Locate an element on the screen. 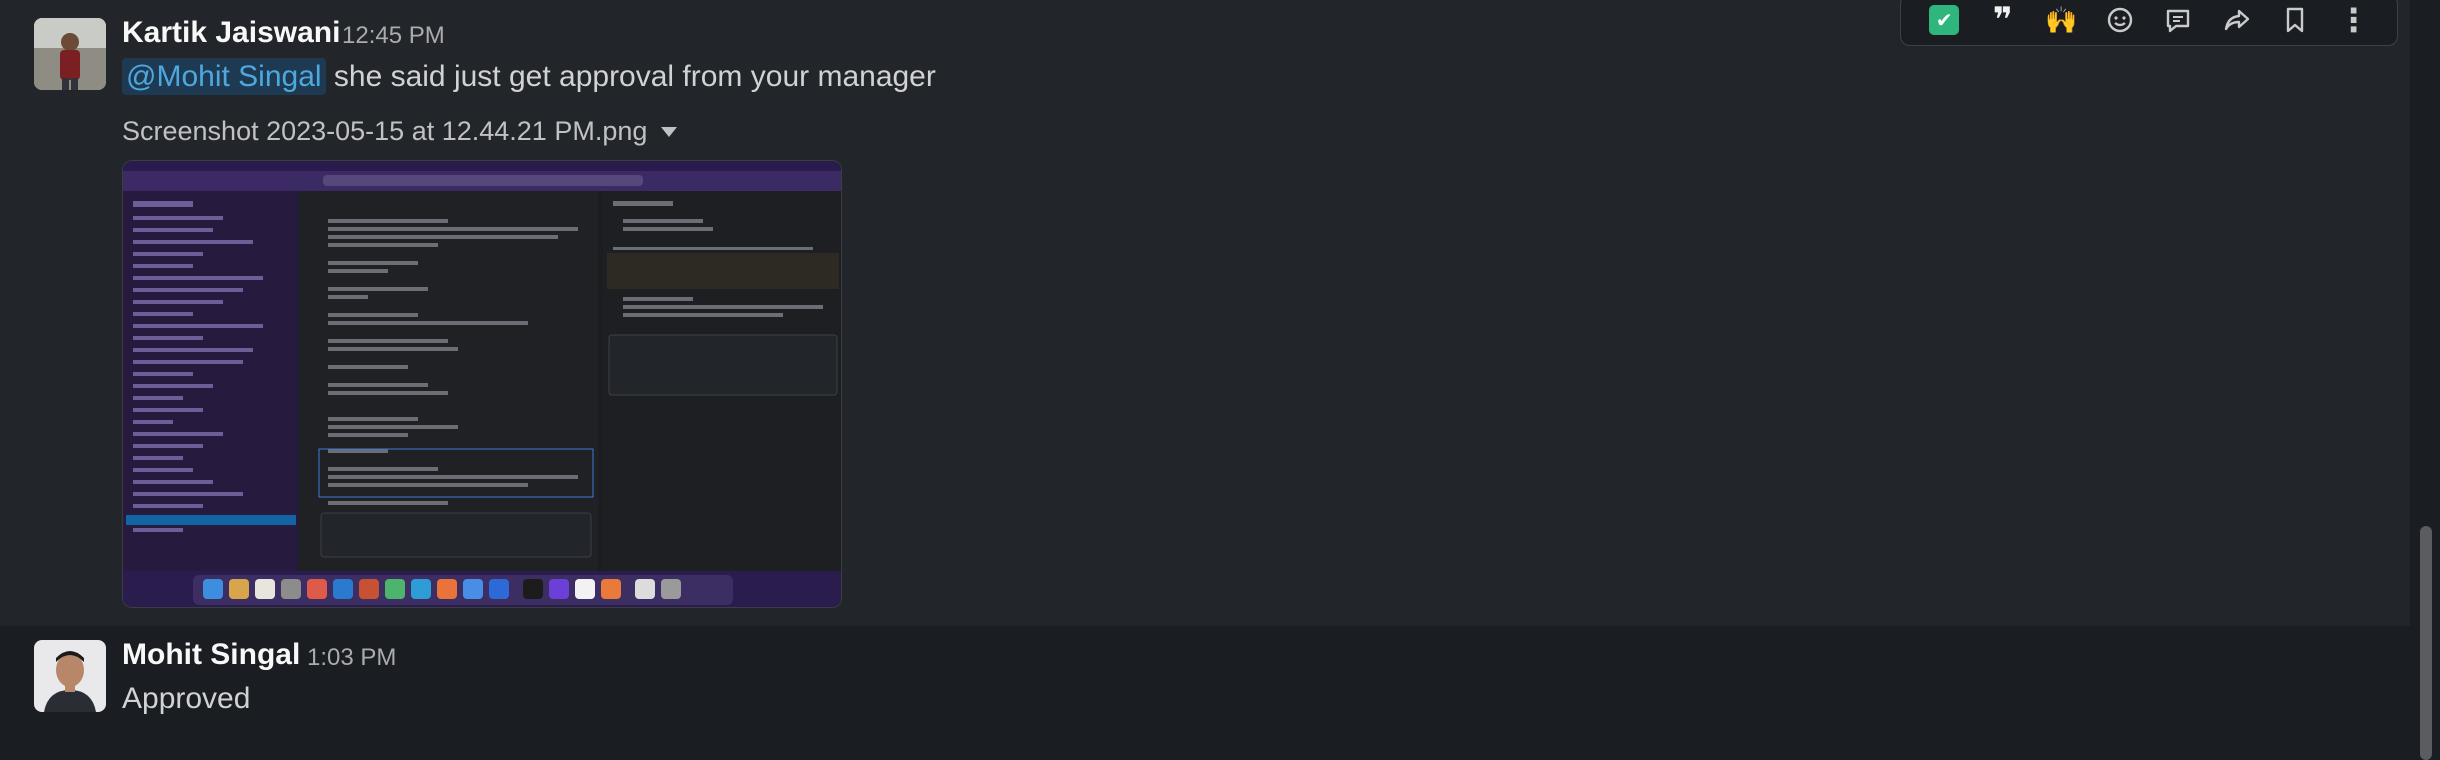 The image size is (2440, 760). scrollbar-thumb is located at coordinates (2426, 643).